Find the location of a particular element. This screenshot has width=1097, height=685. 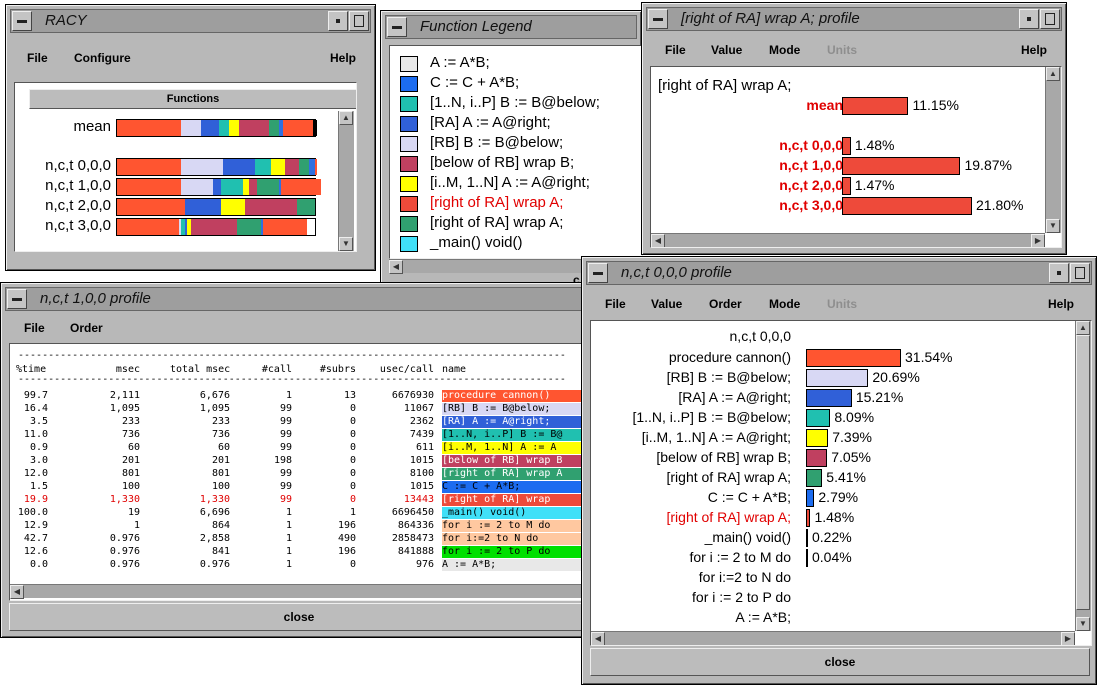

legend-item-label: [RA] A := A@right; is located at coordinates (490, 122).